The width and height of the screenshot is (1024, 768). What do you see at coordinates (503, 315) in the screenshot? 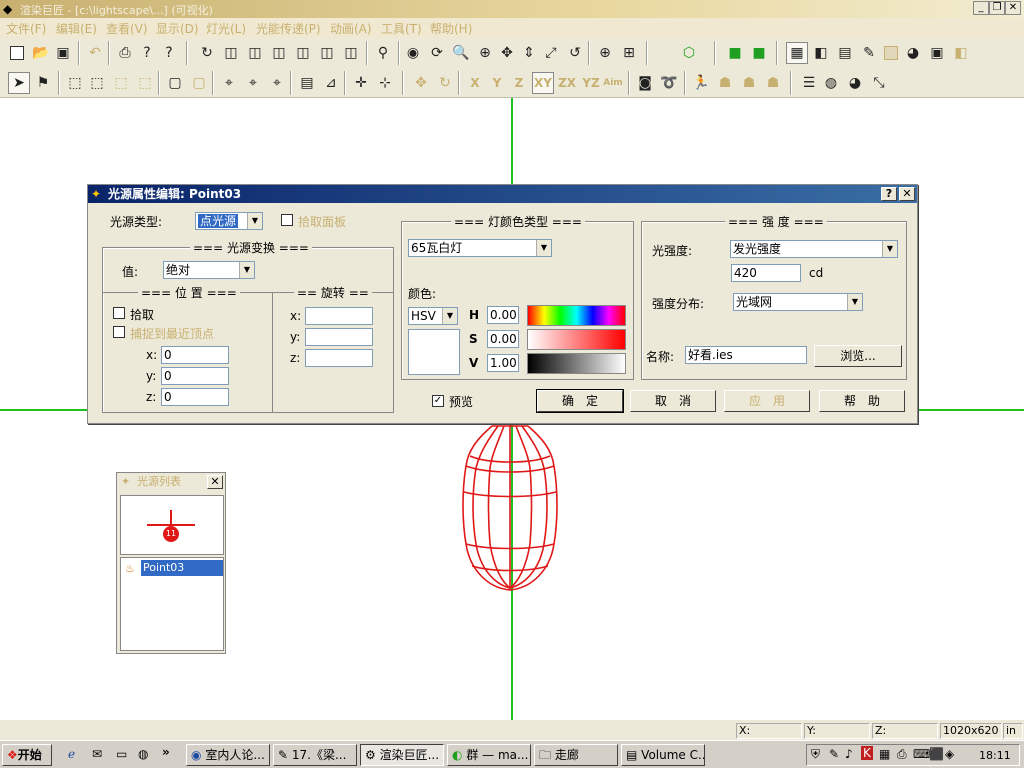
I see `h-input: 0.00` at bounding box center [503, 315].